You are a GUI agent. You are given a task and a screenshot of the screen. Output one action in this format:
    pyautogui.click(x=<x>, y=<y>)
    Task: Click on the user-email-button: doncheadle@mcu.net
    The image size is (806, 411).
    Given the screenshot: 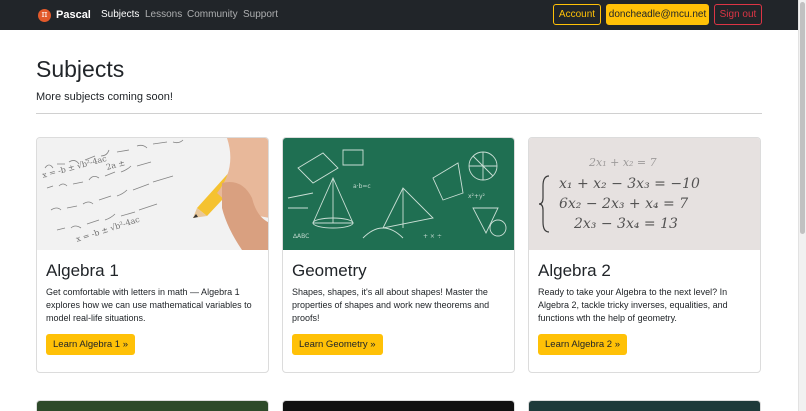 What is the action you would take?
    pyautogui.click(x=657, y=14)
    